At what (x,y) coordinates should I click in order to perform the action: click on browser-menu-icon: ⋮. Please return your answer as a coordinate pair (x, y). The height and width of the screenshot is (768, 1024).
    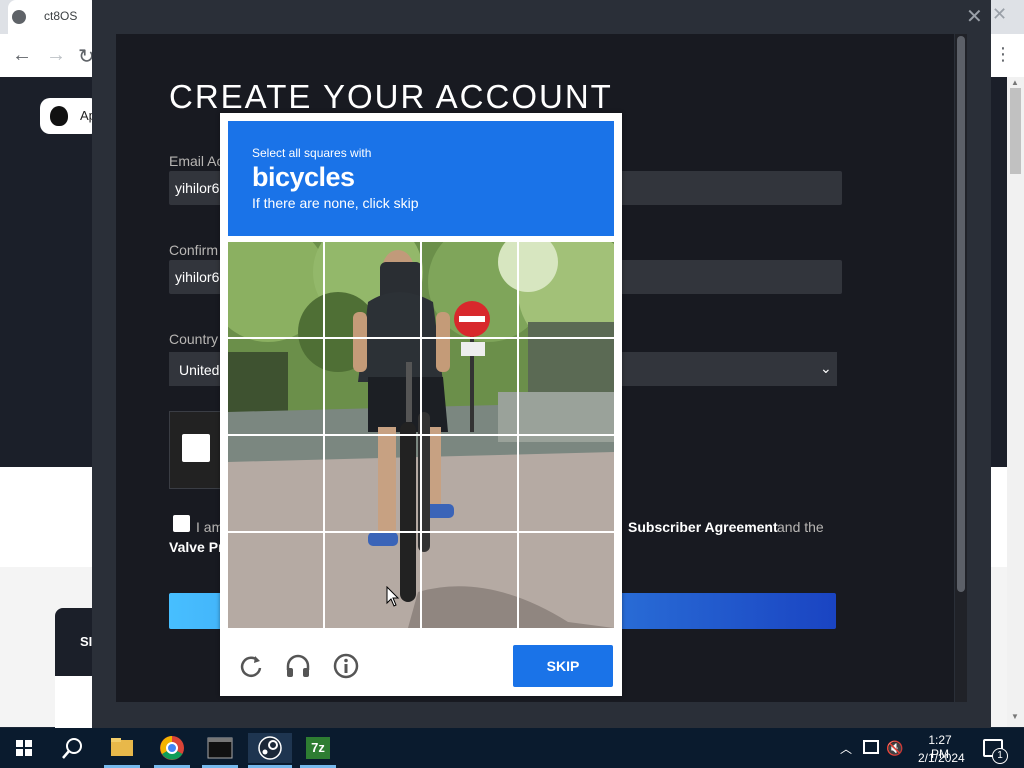
    Looking at the image, I should click on (1003, 54).